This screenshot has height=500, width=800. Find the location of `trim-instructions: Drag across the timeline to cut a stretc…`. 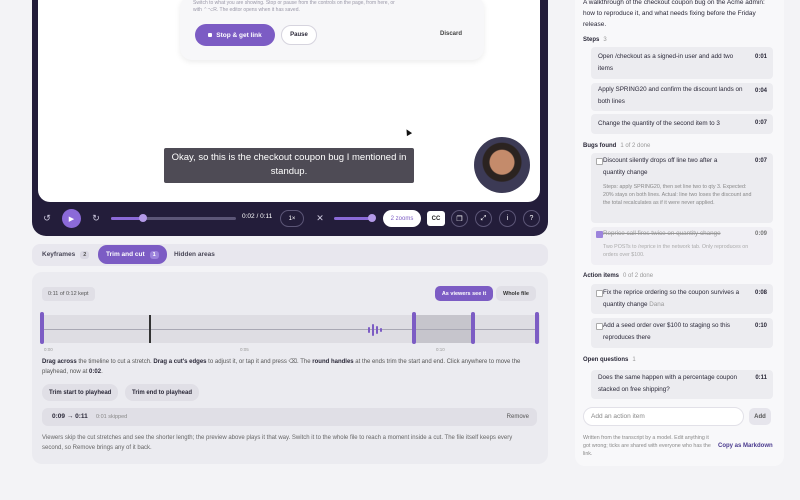

trim-instructions: Drag across the timeline to cut a stretc… is located at coordinates (281, 367).